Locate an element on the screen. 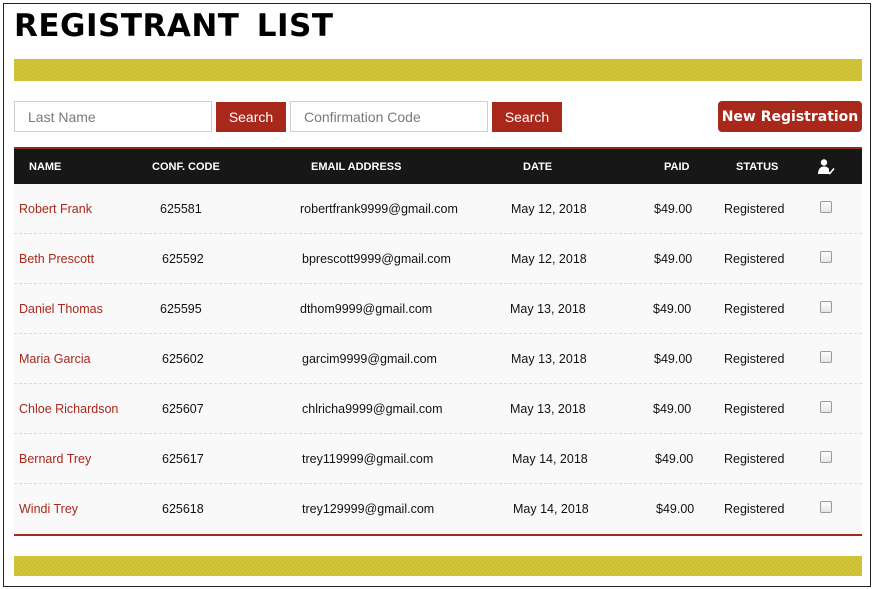 The image size is (874, 589). email-cell: garcim9999@gmail.com is located at coordinates (369, 359).